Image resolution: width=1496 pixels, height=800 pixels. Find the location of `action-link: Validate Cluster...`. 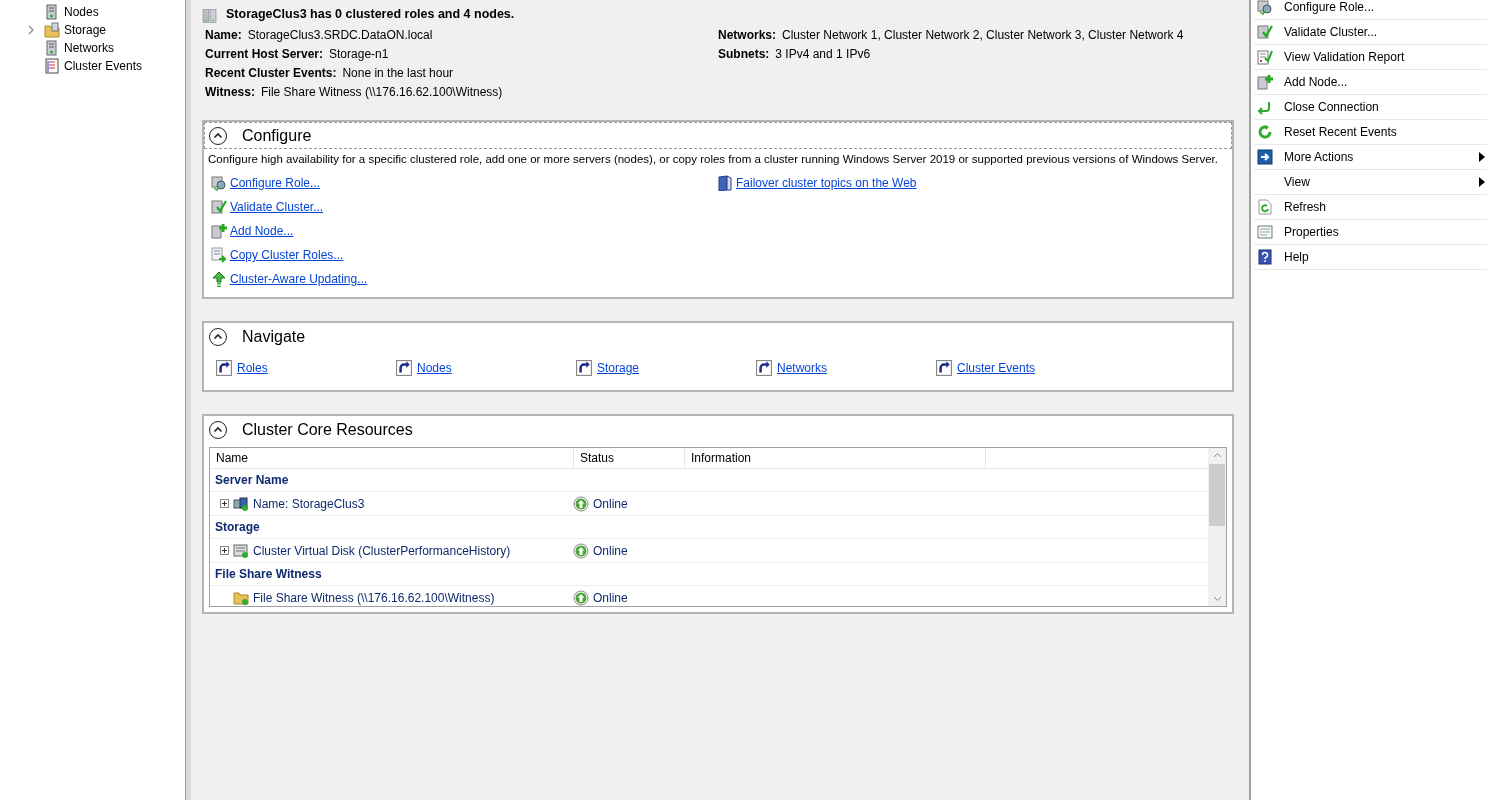

action-link: Validate Cluster... is located at coordinates (277, 207).